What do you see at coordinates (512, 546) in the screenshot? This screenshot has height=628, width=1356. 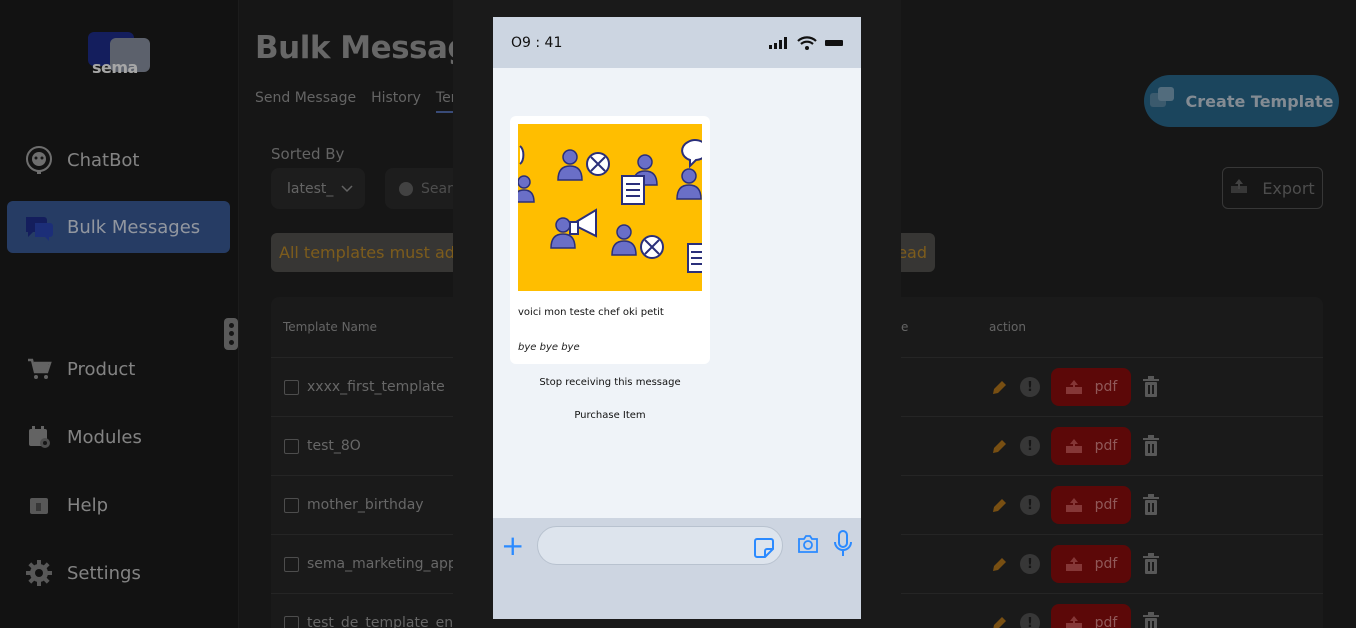 I see `plus-icon: +` at bounding box center [512, 546].